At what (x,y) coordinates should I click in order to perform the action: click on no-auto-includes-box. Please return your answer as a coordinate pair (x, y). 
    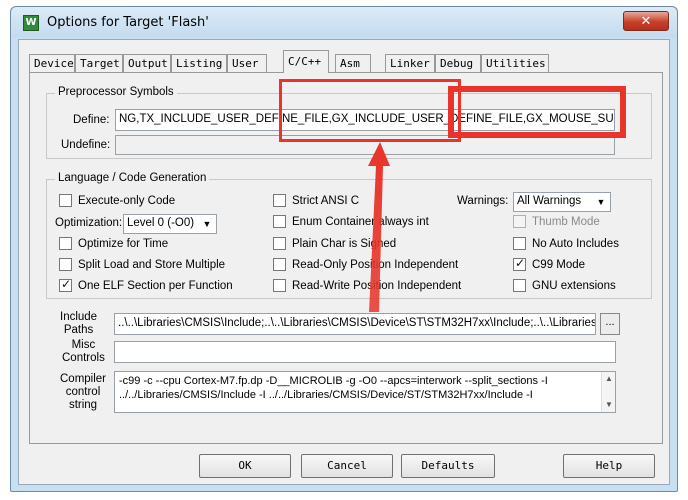
    Looking at the image, I should click on (519, 243).